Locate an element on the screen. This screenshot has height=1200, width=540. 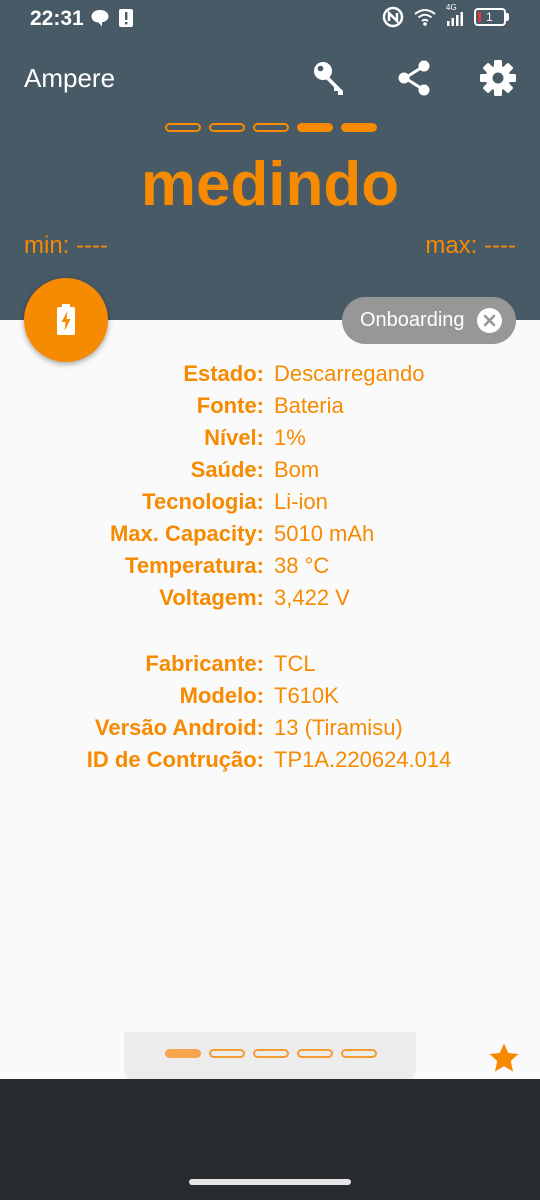
settings-button is located at coordinates (498, 78).